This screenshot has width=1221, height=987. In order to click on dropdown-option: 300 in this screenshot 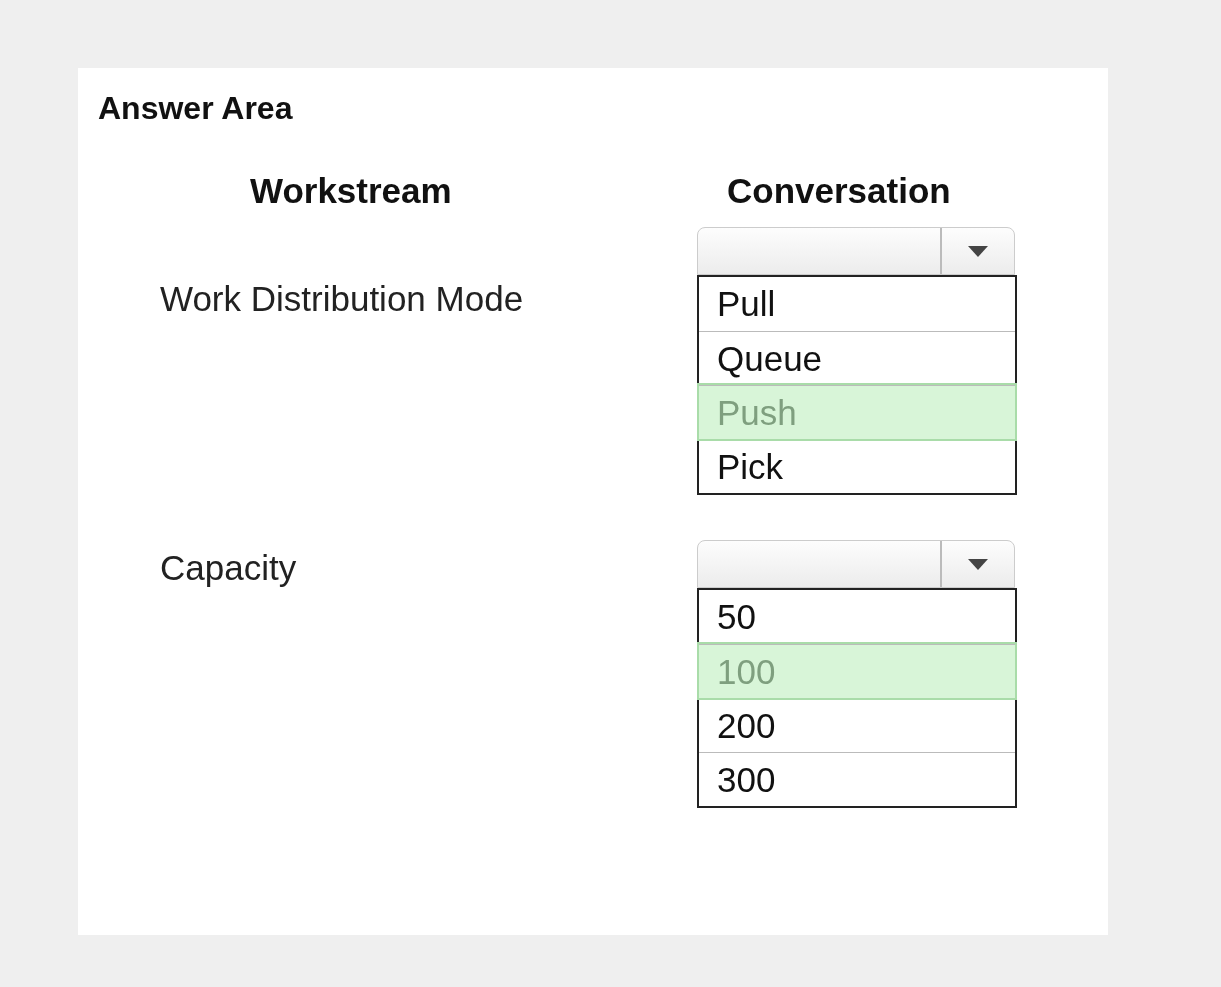, I will do `click(857, 779)`.